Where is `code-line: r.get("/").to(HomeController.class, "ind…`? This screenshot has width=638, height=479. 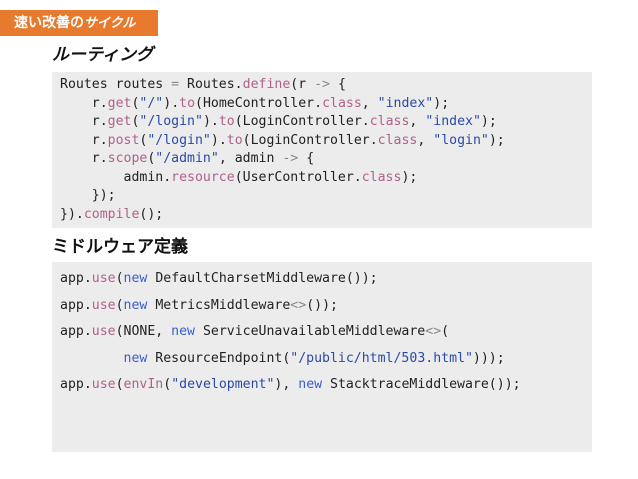
code-line: r.get("/").to(HomeController.class, "ind… is located at coordinates (255, 103).